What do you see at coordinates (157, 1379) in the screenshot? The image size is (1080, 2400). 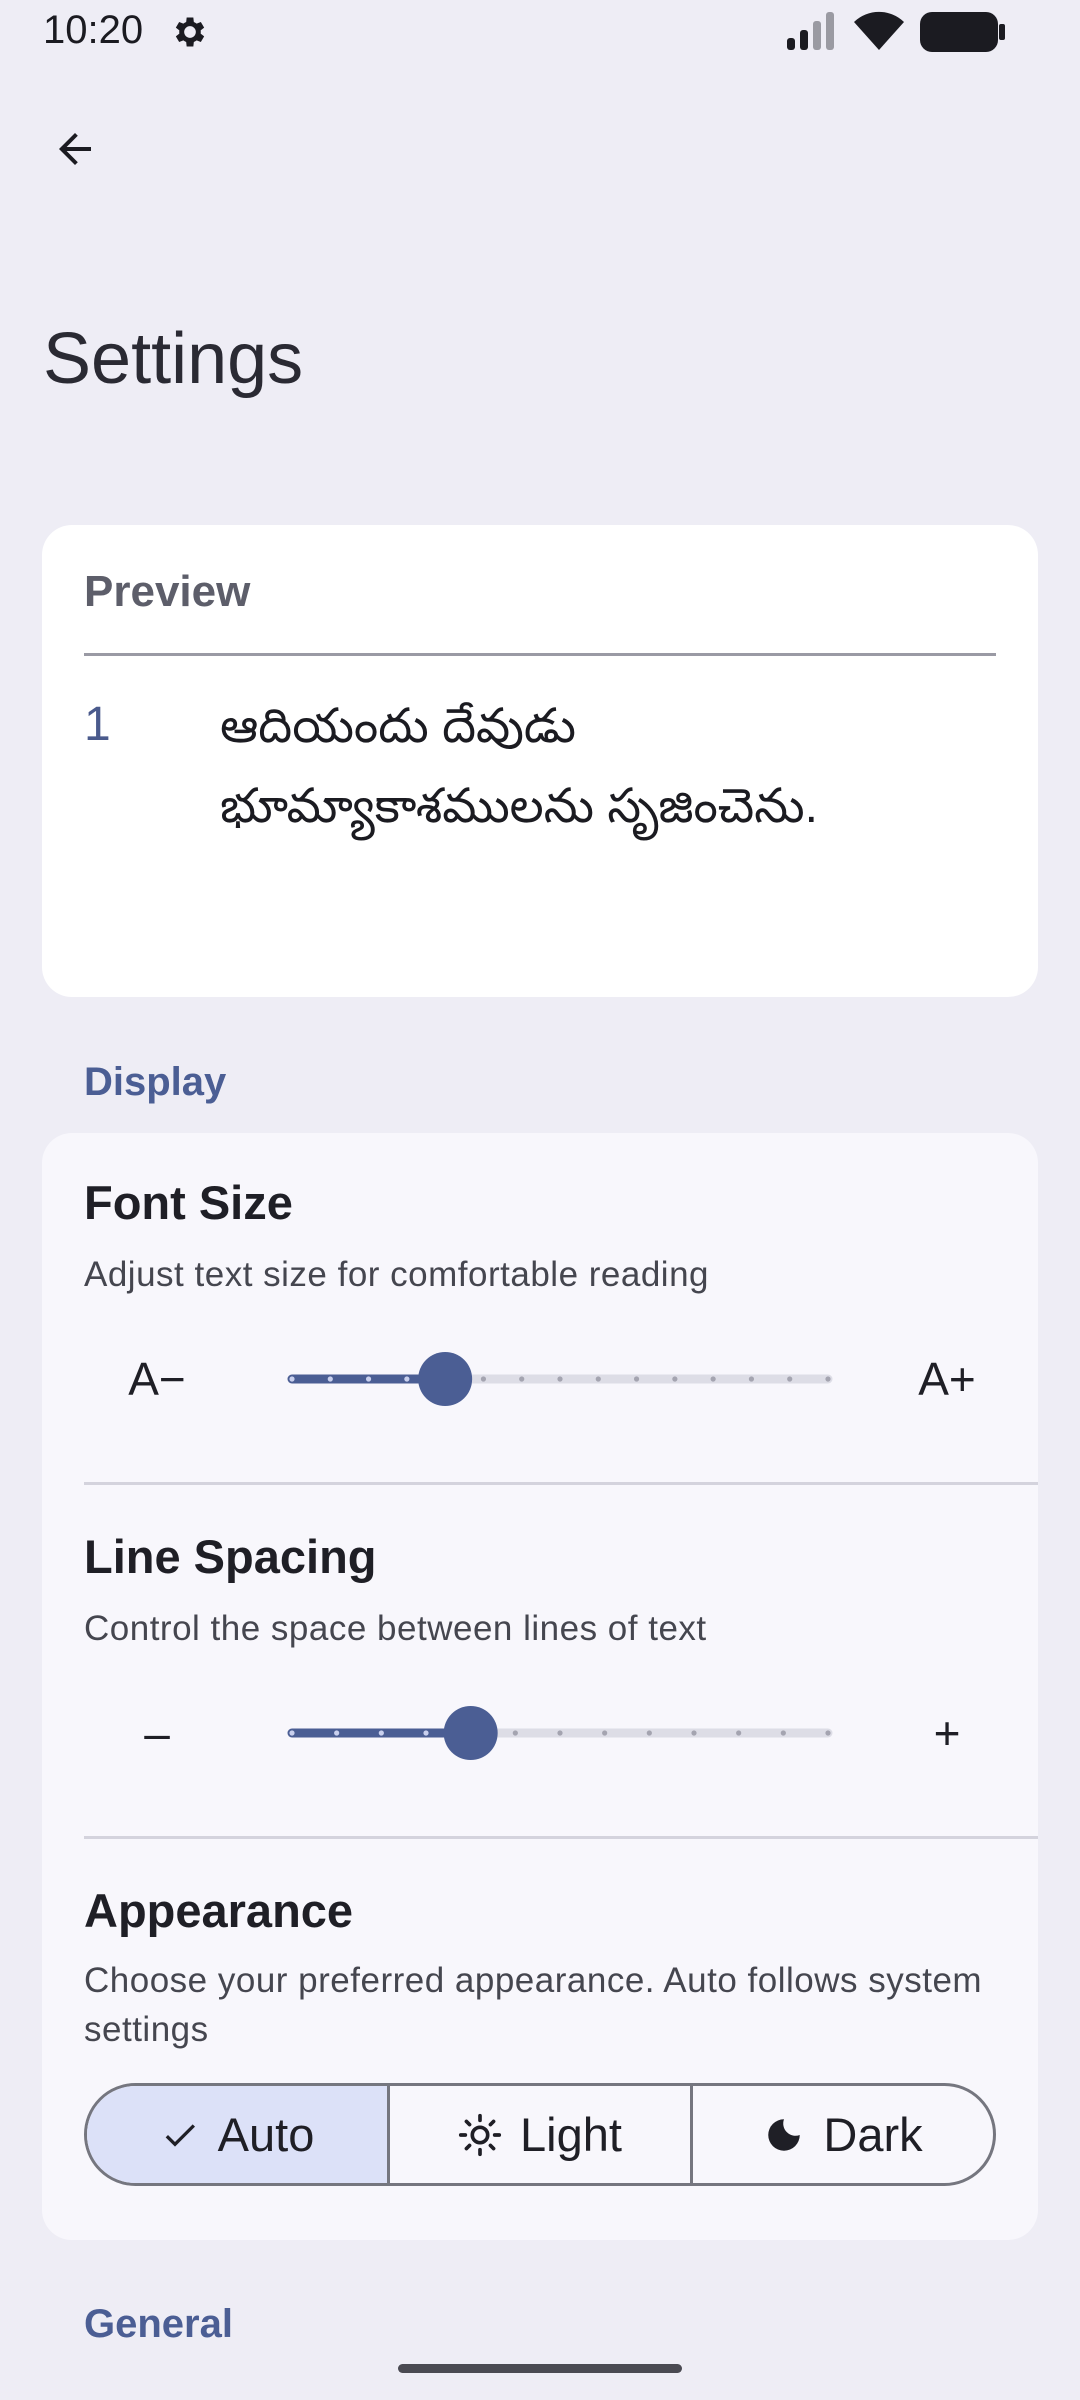 I see `font-size-decrease-button: A−` at bounding box center [157, 1379].